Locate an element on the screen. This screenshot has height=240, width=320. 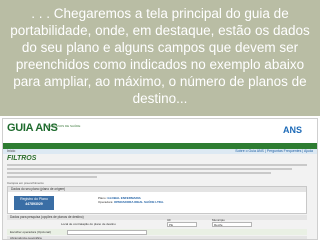
filters-title: FILTROS is located at coordinates (22, 158).